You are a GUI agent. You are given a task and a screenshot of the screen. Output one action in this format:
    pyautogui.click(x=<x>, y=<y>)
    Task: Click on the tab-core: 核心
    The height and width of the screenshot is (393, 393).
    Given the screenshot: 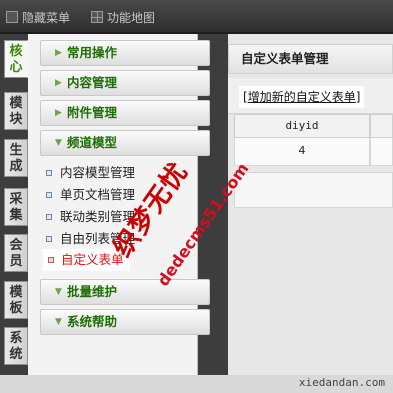 What is the action you would take?
    pyautogui.click(x=16, y=59)
    